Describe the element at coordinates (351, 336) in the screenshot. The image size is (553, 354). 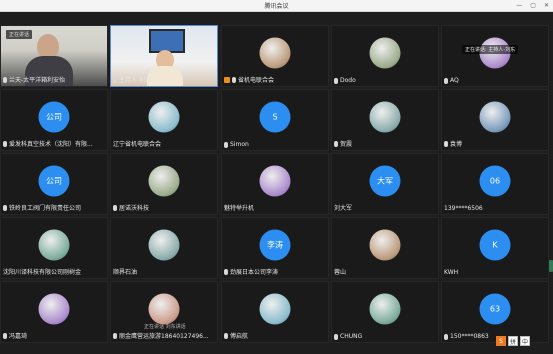
I see `participant-name-text: CHUNG` at that location.